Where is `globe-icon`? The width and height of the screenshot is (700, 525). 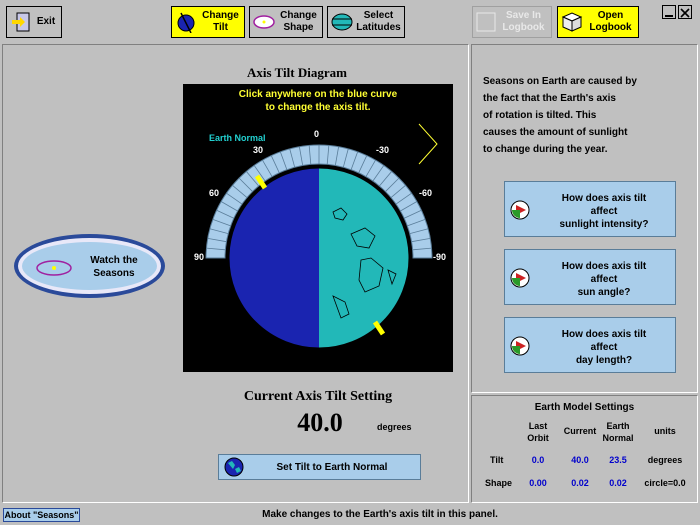
globe-icon is located at coordinates (234, 467).